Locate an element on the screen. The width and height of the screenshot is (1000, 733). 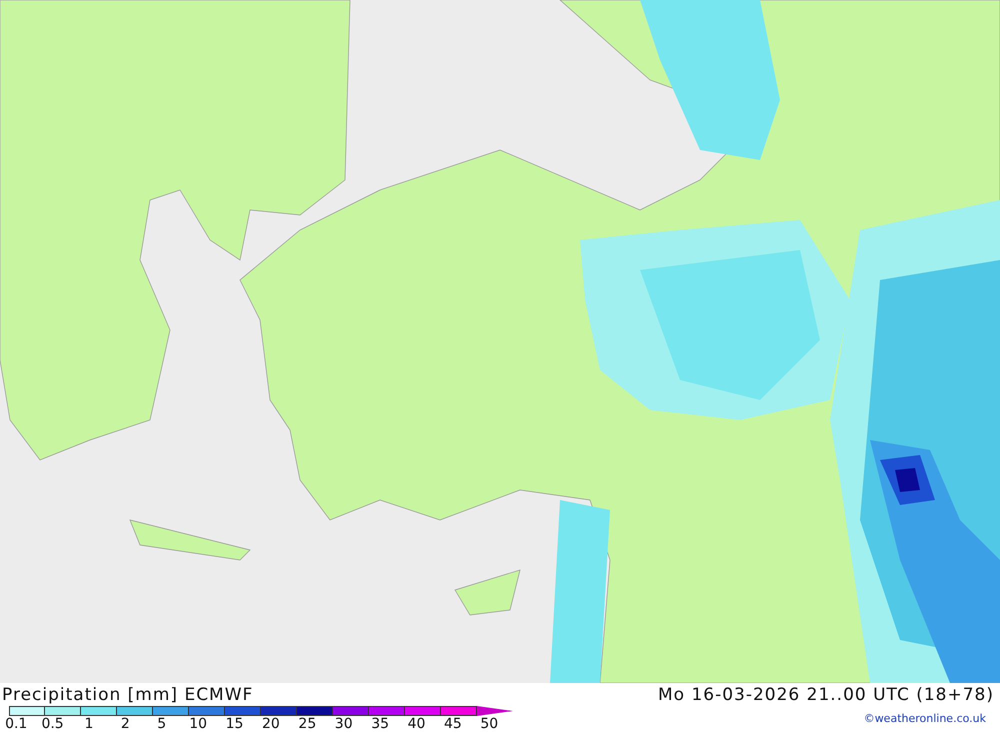
legend-label: 30 is located at coordinates (344, 724).